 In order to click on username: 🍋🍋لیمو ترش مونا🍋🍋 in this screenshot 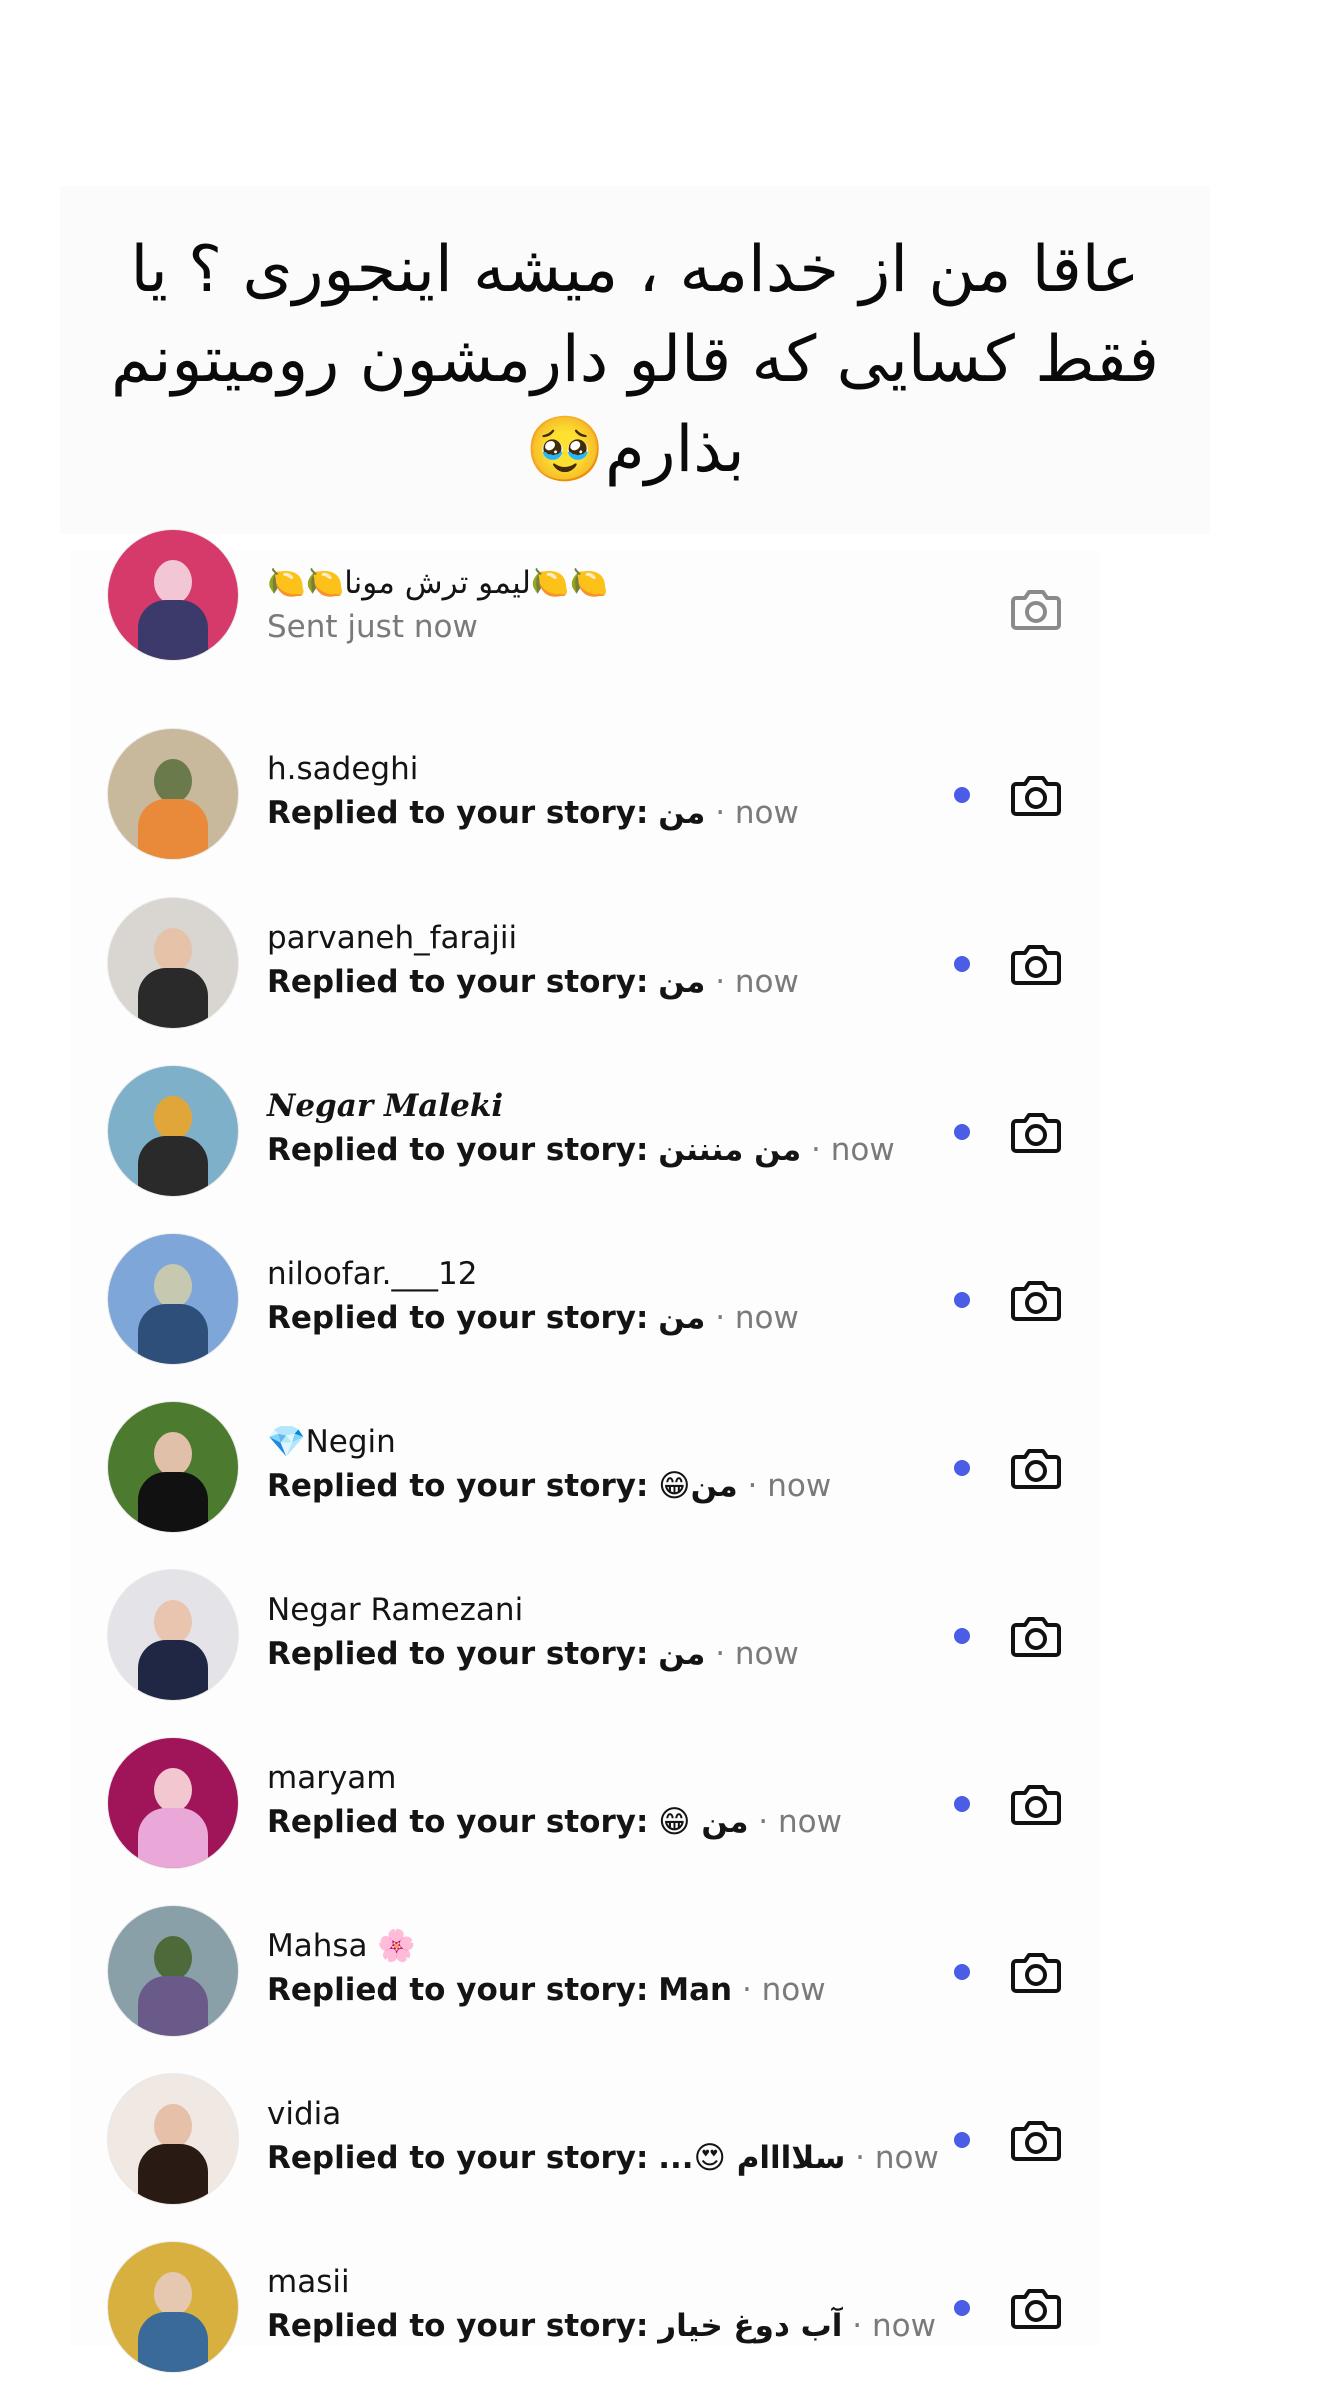, I will do `click(438, 583)`.